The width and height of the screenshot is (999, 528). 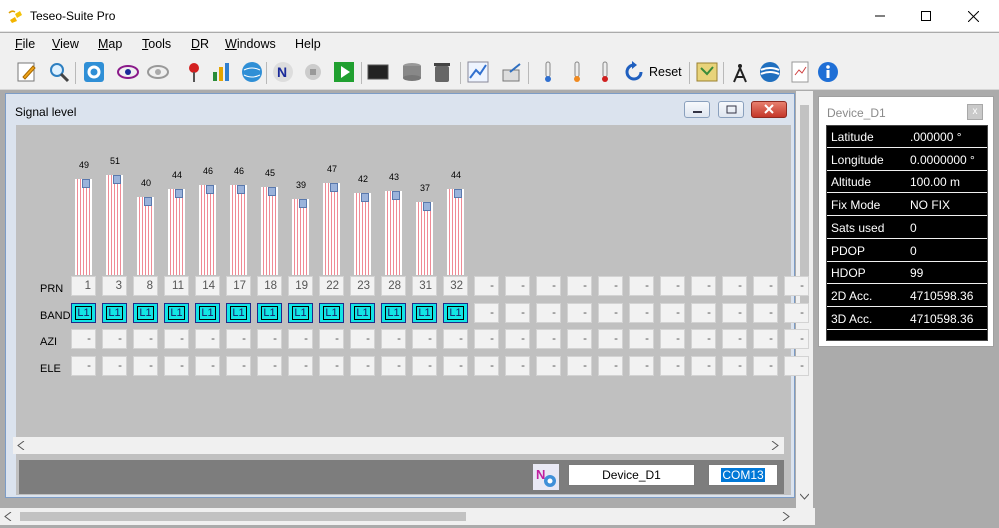 I want to click on menu-map: Map, so click(x=110, y=44).